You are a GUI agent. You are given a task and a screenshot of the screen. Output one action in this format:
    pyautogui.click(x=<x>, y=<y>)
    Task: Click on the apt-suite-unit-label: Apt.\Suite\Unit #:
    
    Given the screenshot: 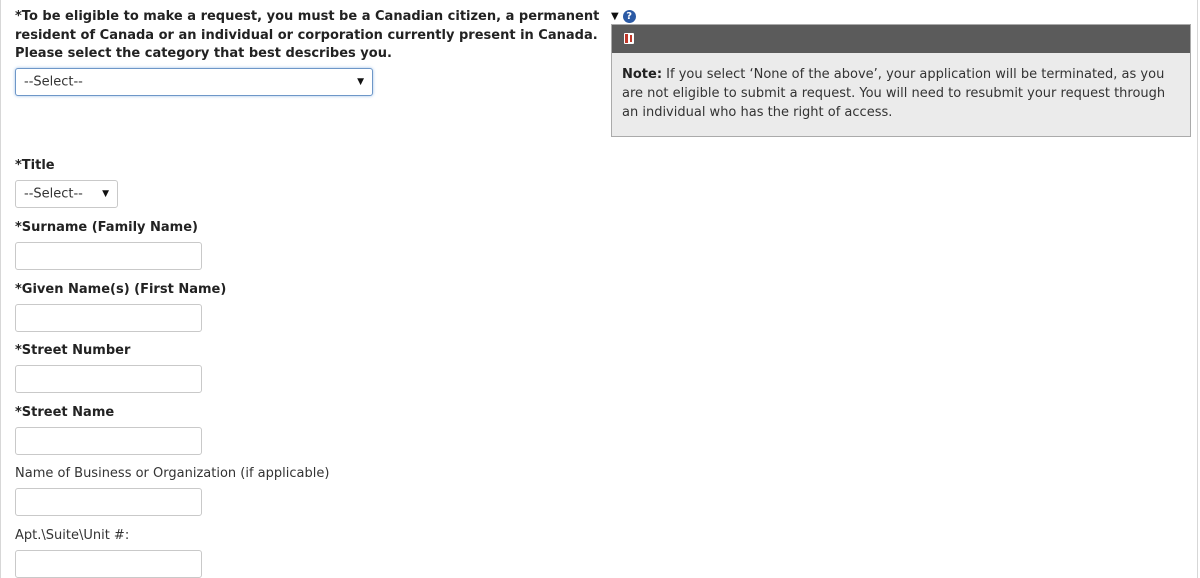 What is the action you would take?
    pyautogui.click(x=72, y=535)
    